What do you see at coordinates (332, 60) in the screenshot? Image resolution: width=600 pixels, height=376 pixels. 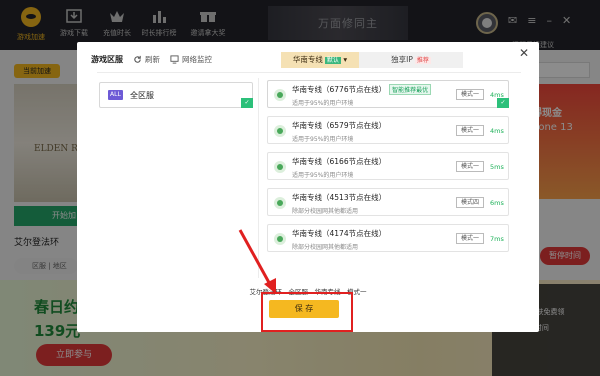 I see `default-tag: 默认` at bounding box center [332, 60].